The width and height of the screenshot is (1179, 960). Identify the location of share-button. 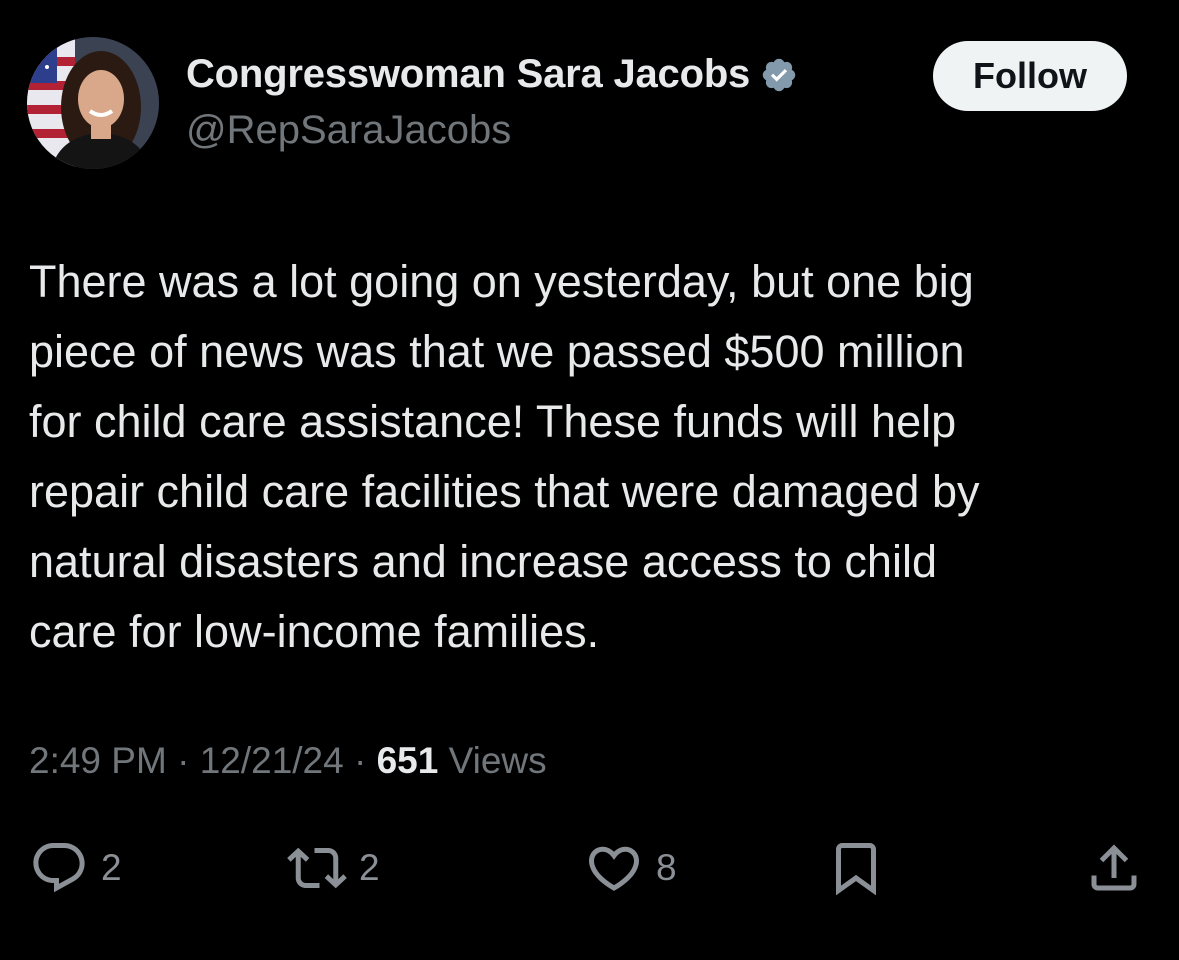
(1114, 868).